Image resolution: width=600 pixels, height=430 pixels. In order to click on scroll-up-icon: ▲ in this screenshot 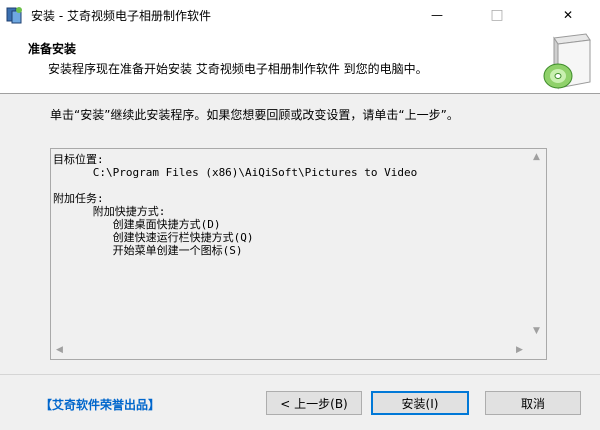, I will do `click(536, 157)`.